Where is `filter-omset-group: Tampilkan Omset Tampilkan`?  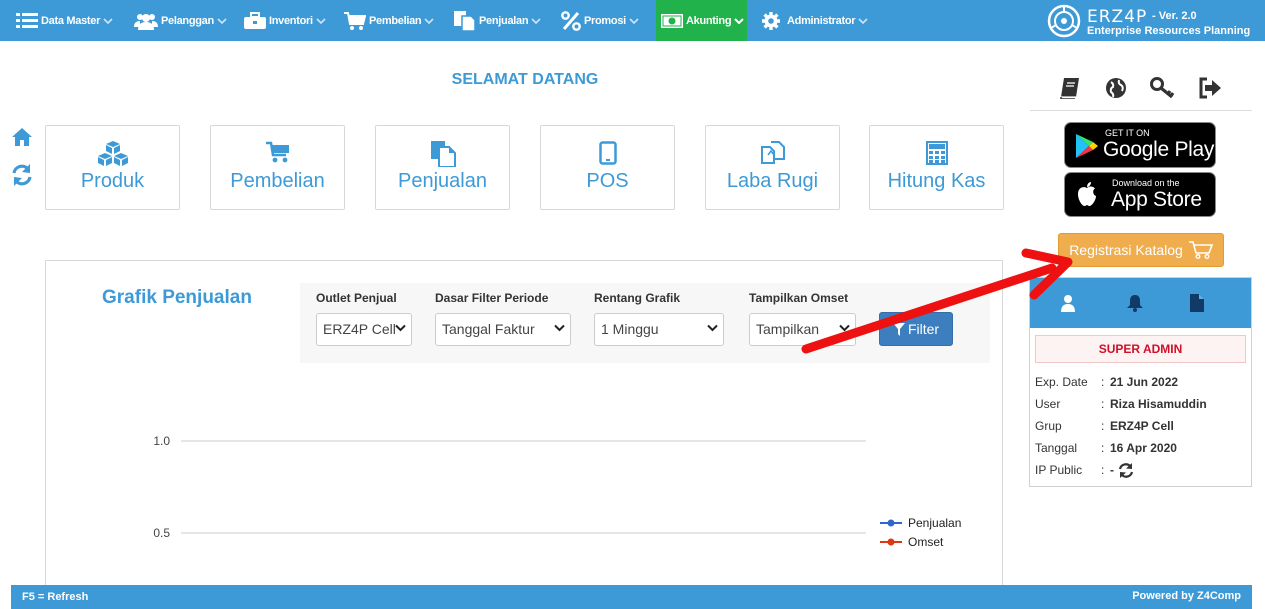
filter-omset-group: Tampilkan Omset Tampilkan is located at coordinates (802, 318).